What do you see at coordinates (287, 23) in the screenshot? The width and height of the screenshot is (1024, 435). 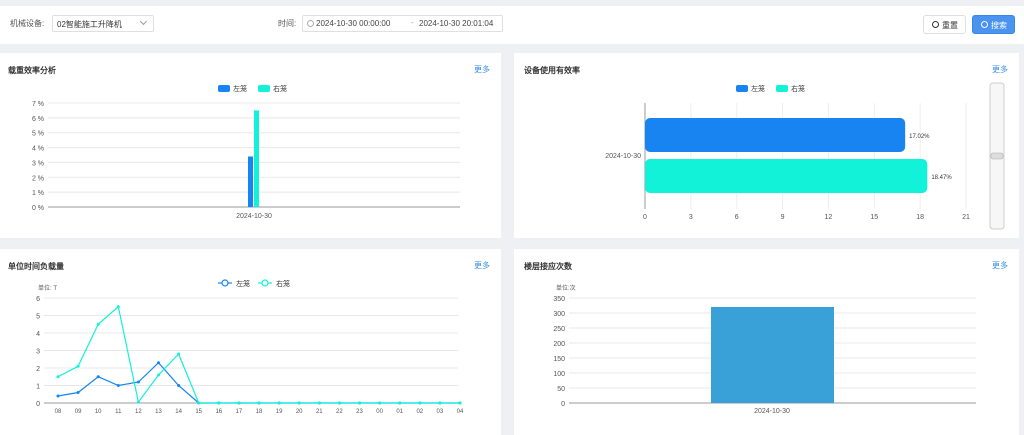 I see `time-label: 时间:` at bounding box center [287, 23].